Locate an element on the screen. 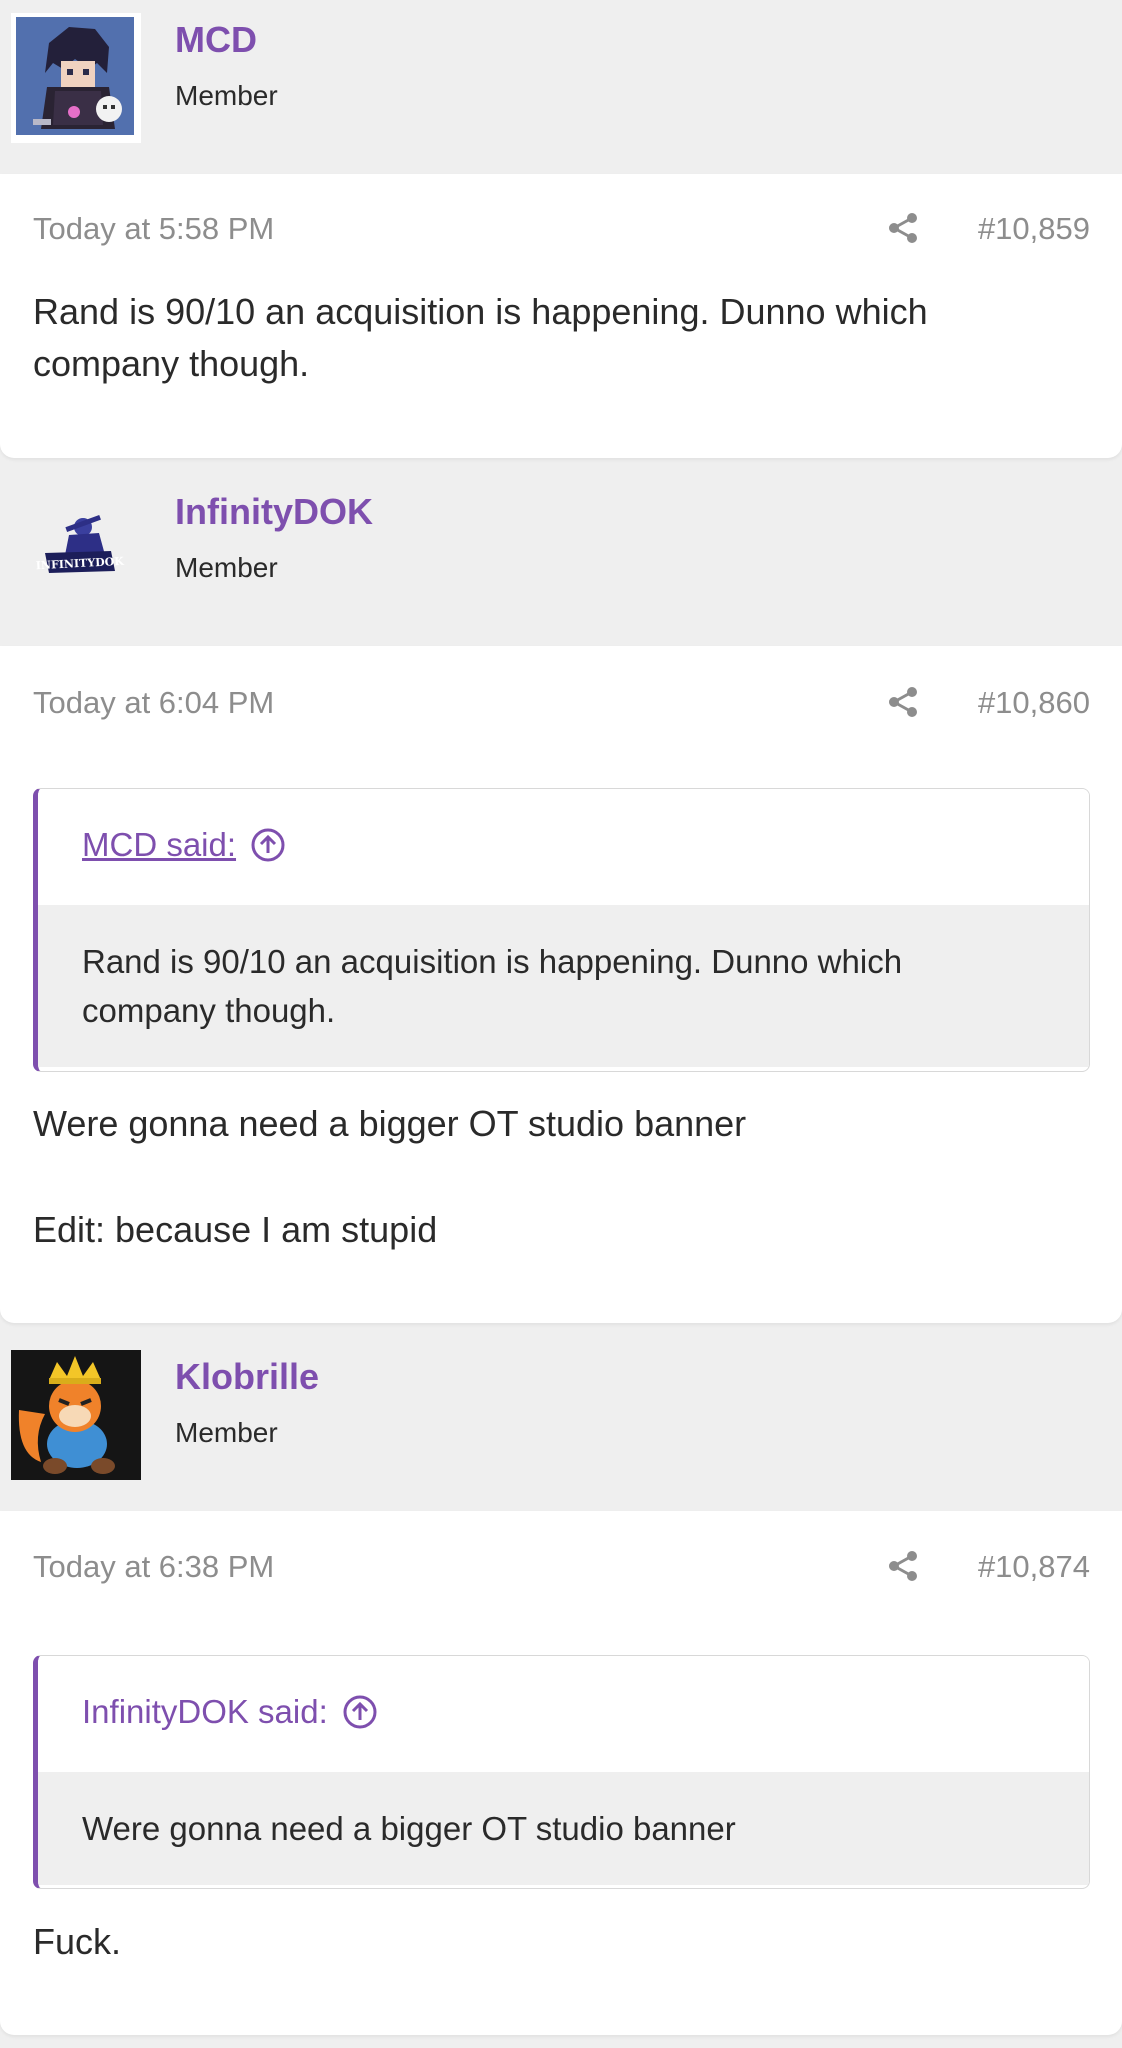 The height and width of the screenshot is (2048, 1122). post-number: #10,860 is located at coordinates (1034, 703).